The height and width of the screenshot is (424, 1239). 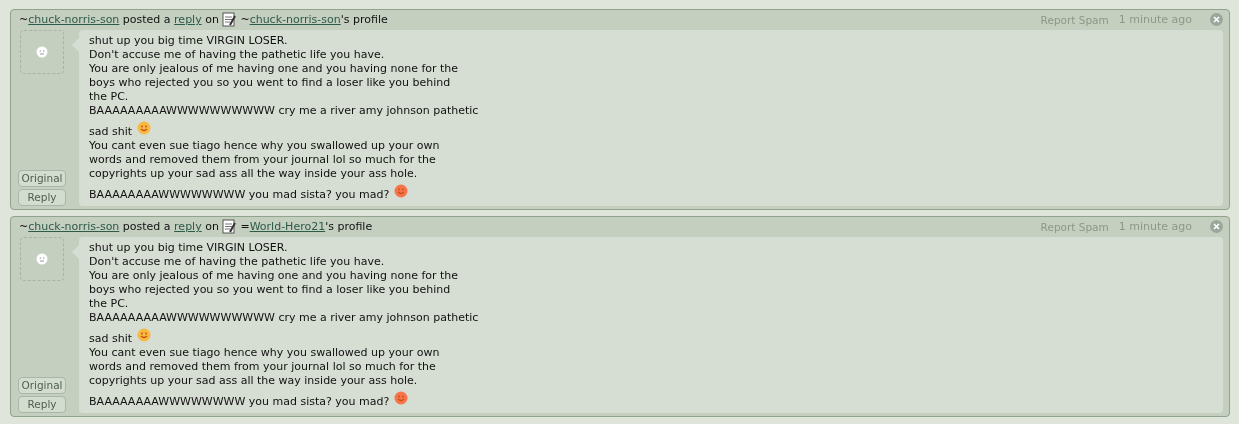 What do you see at coordinates (245, 226) in the screenshot?
I see `target-prefix: =` at bounding box center [245, 226].